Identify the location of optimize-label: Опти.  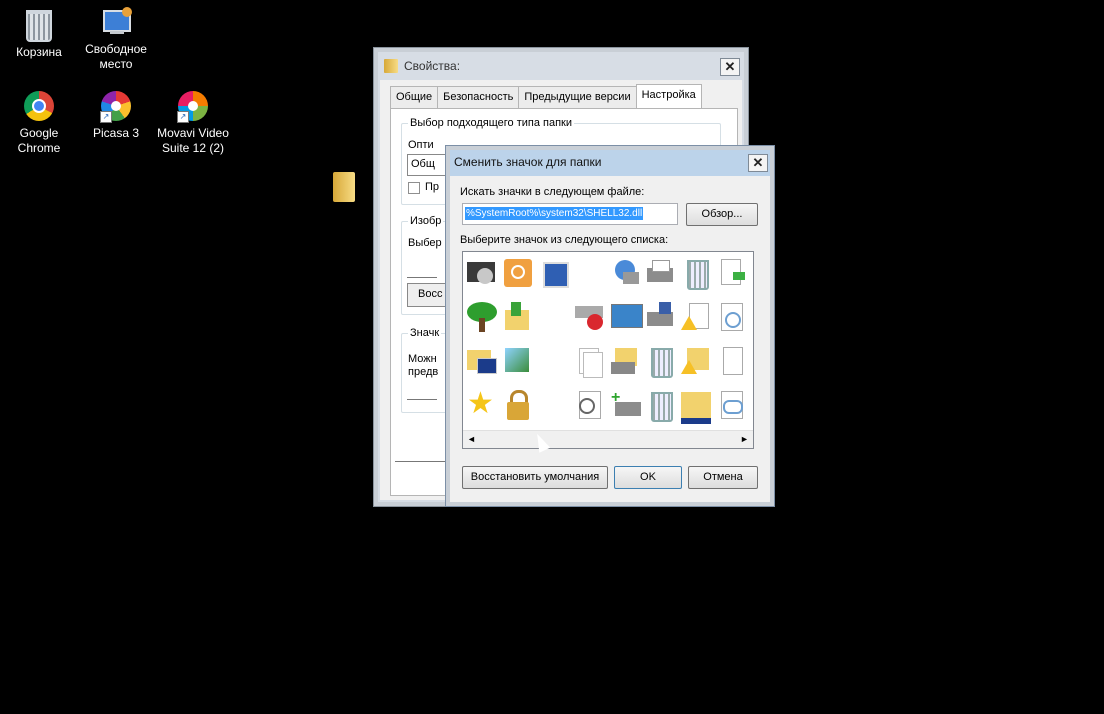
(421, 145).